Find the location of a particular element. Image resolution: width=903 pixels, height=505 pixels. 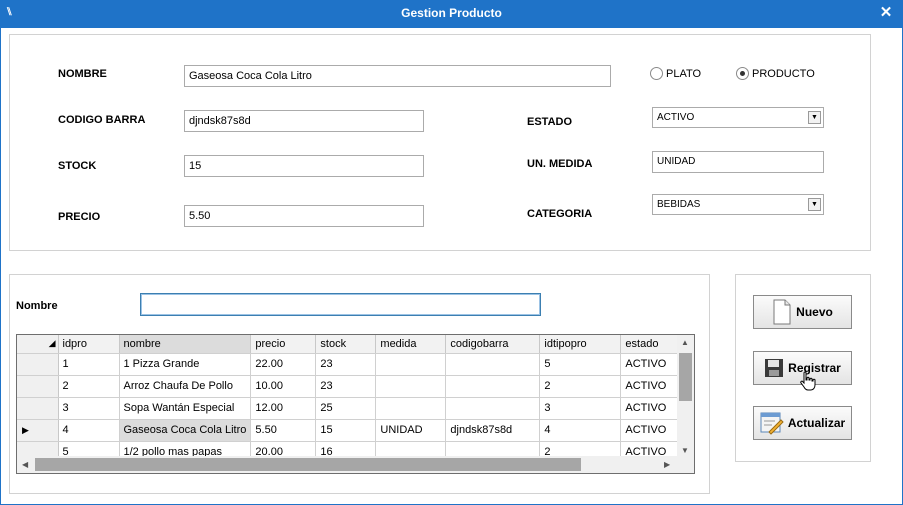

grid-vertical-scrollbar: ▲ ▼ is located at coordinates (685, 396).